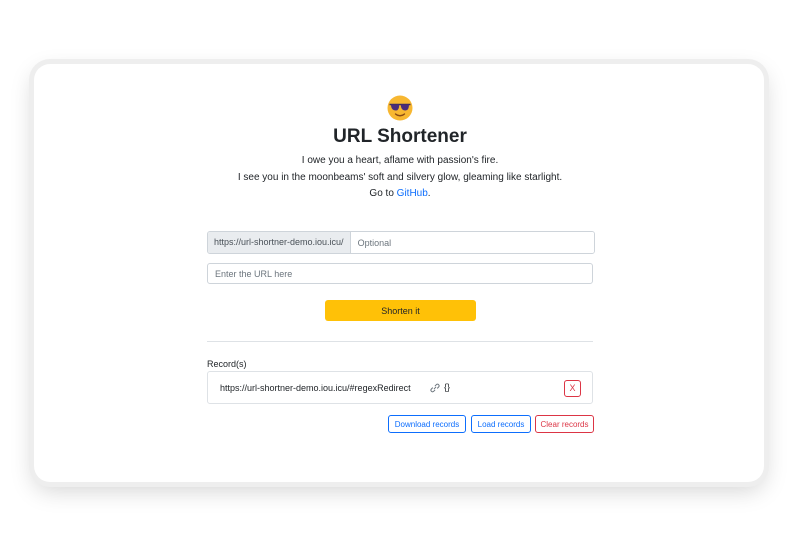 This screenshot has height=550, width=800. What do you see at coordinates (400, 310) in the screenshot?
I see `shorten-button: Shorten it` at bounding box center [400, 310].